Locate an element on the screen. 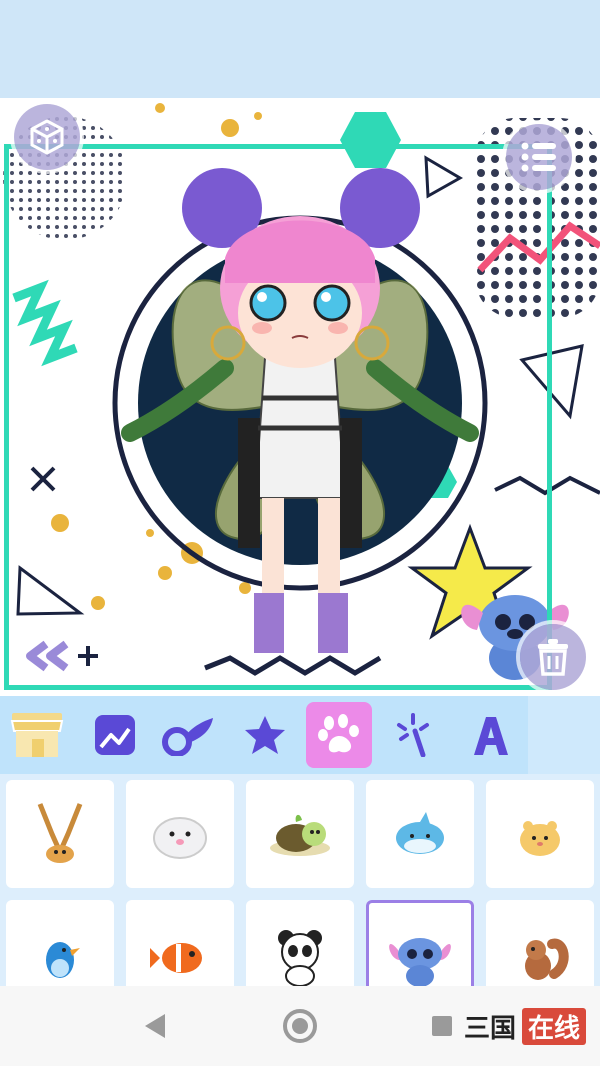 The image size is (600, 1066). toolbar-spacer is located at coordinates (564, 735).